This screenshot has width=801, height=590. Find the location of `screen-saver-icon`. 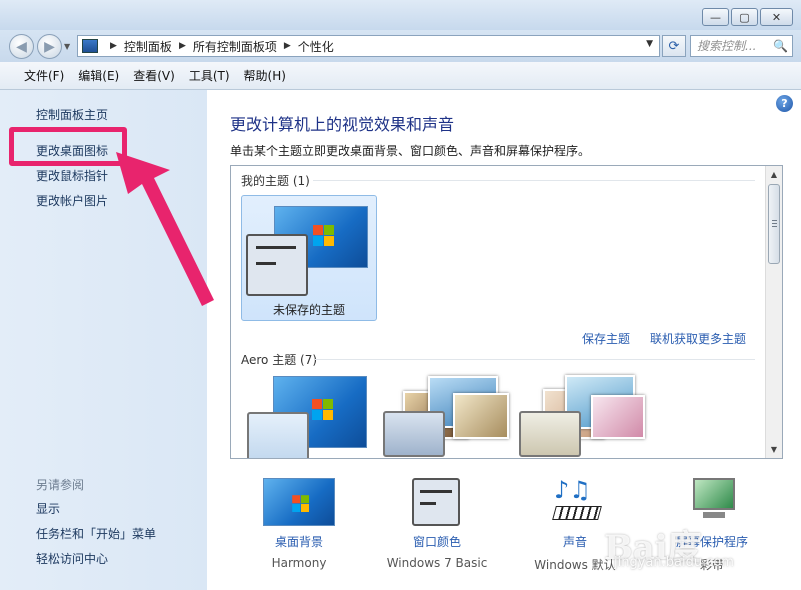

screen-saver-icon is located at coordinates (714, 502).